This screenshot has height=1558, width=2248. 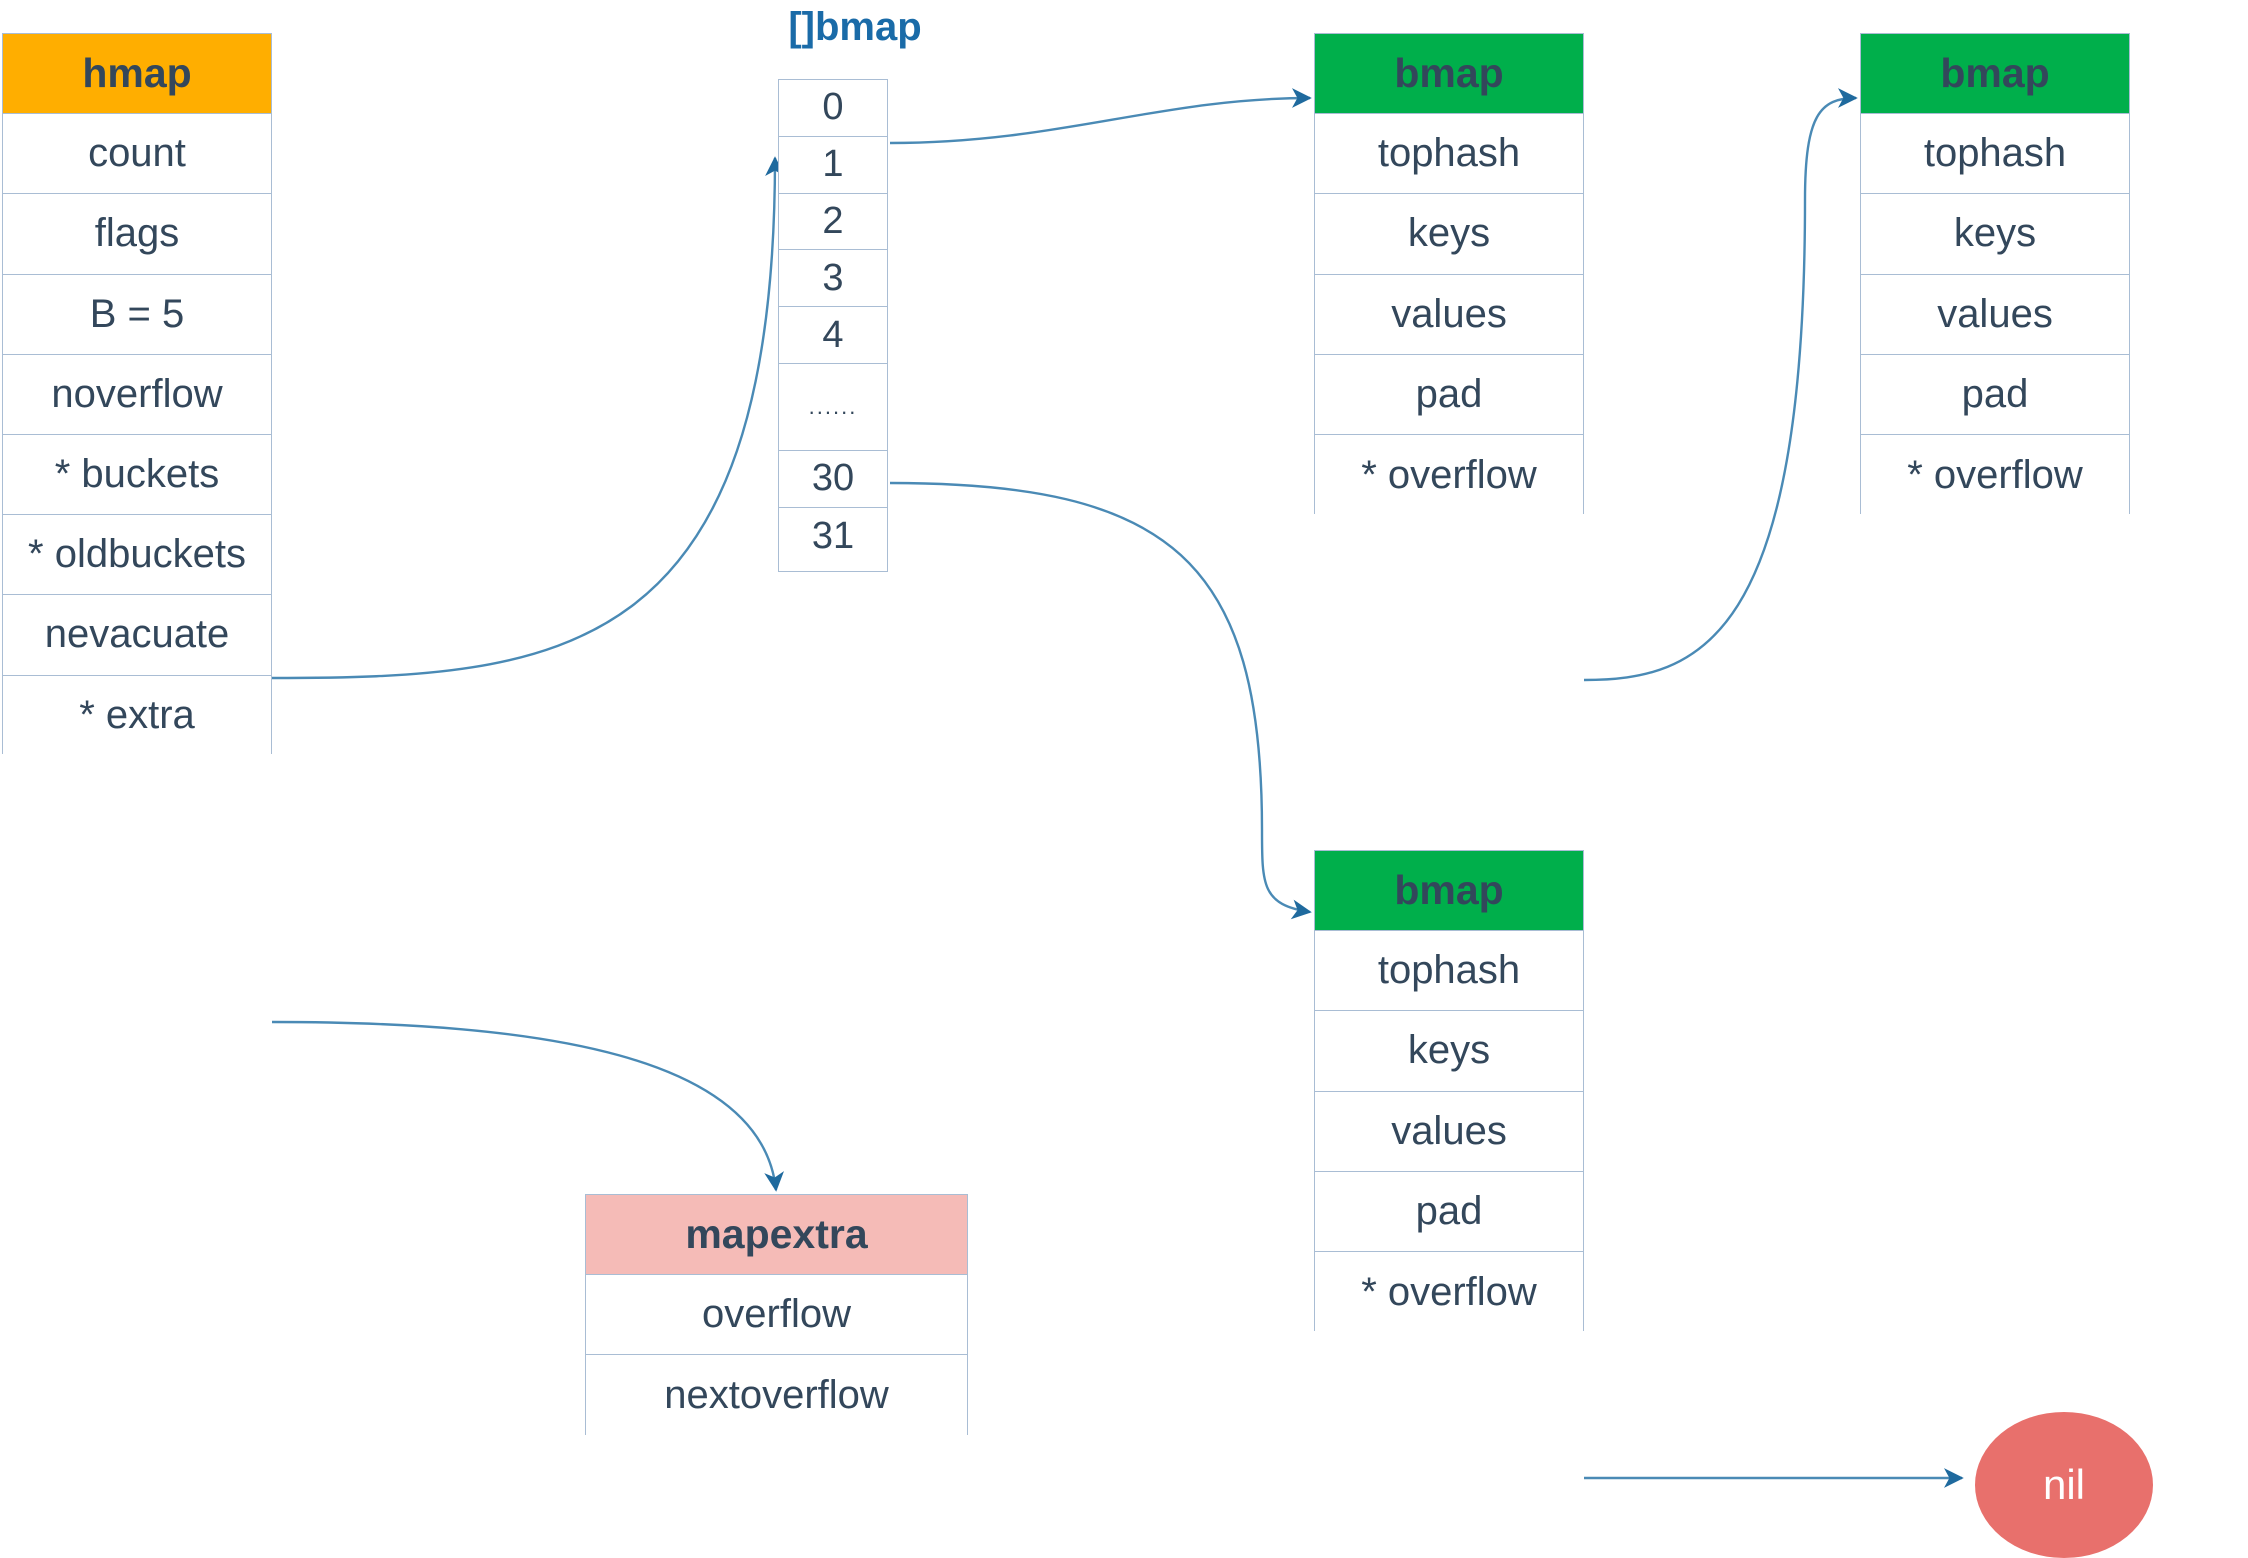 I want to click on wire-extra-to-mapextra, so click(x=527, y=1106).